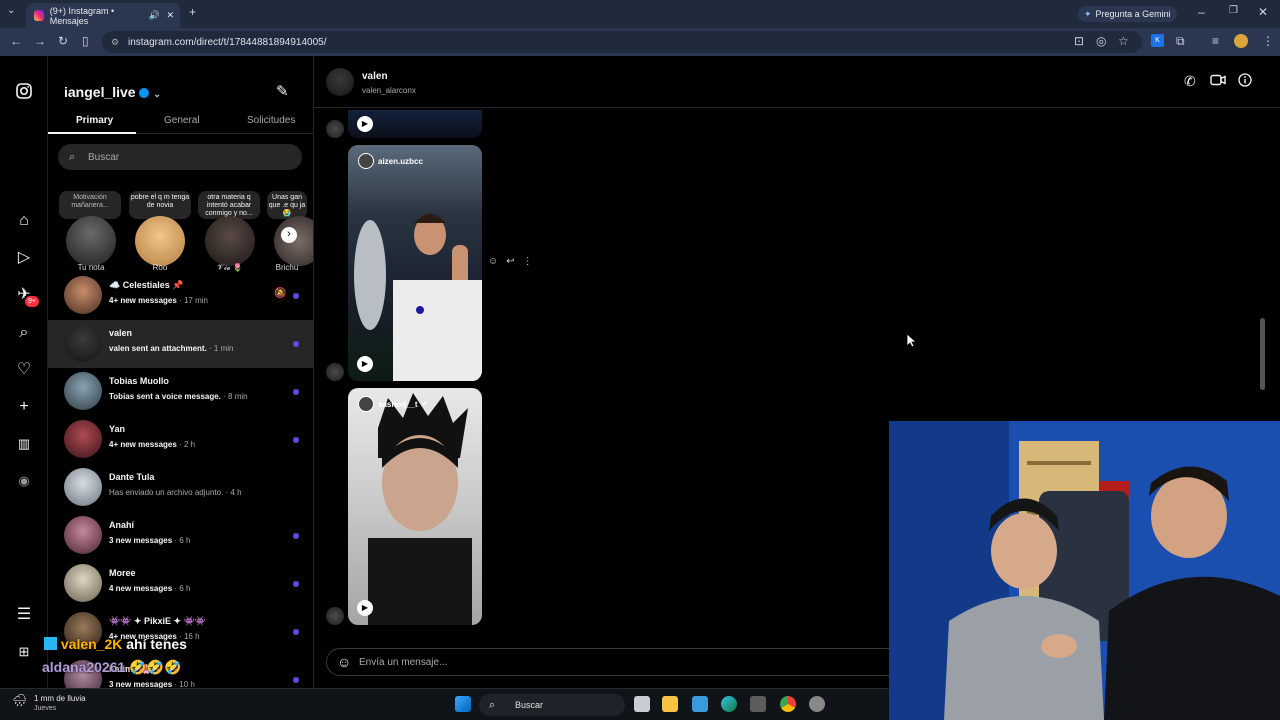 This screenshot has height=720, width=1280. Describe the element at coordinates (24, 370) in the screenshot. I see `heart-icon: ♡` at that location.